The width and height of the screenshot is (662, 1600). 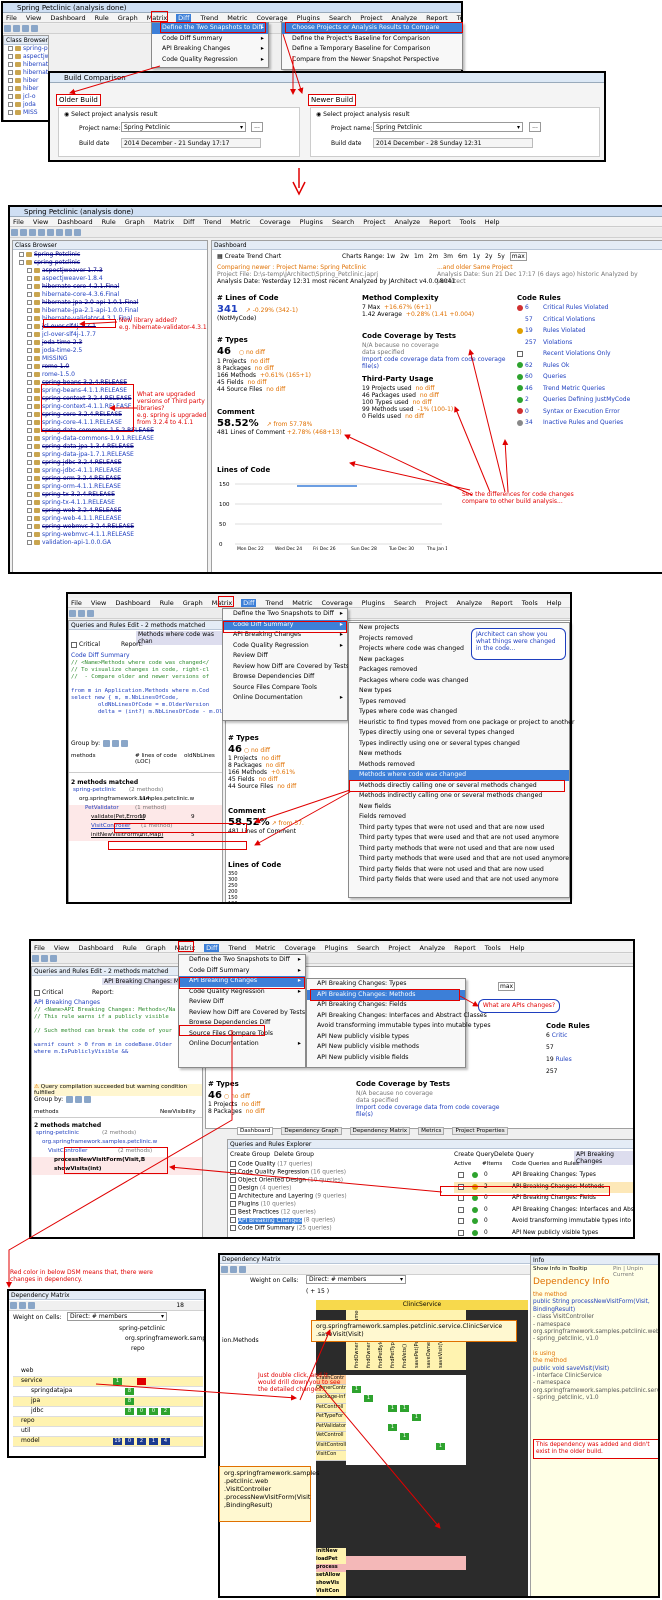 What do you see at coordinates (113, 519) in the screenshot?
I see `tree-row: spring-web-4.1.1.RELEASE` at bounding box center [113, 519].